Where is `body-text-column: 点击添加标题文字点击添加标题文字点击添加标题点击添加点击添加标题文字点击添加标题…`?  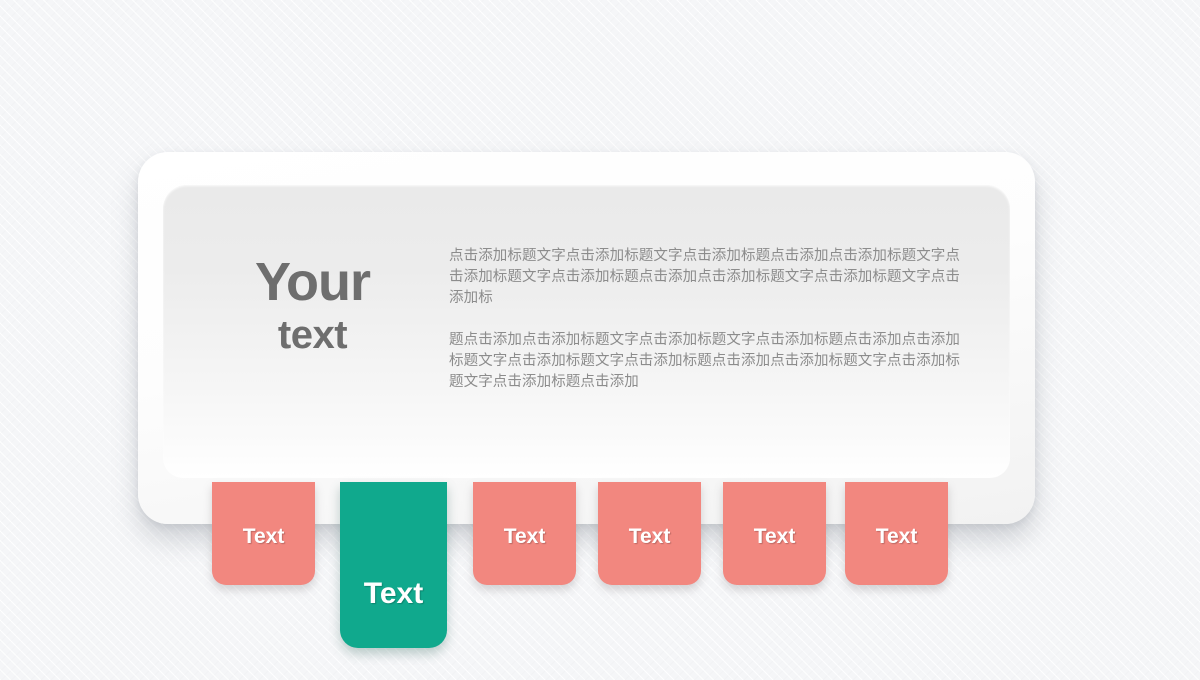
body-text-column: 点击添加标题文字点击添加标题文字点击添加标题点击添加点击添加标题文字点击添加标题… is located at coordinates (706, 319).